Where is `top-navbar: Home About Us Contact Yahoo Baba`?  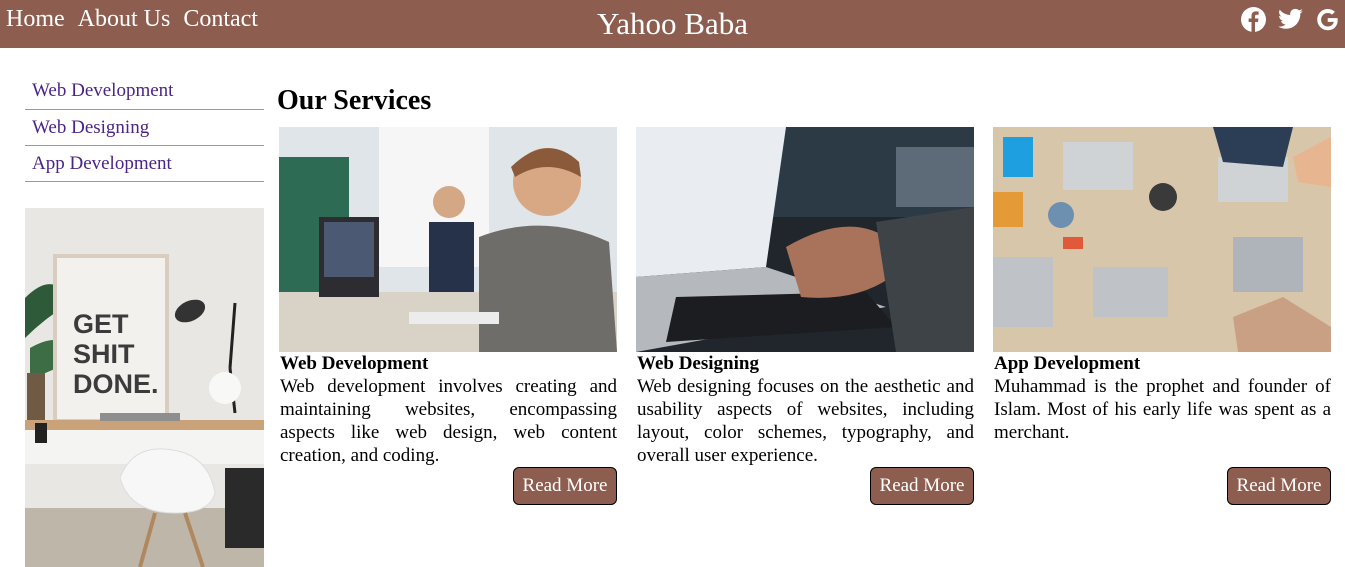 top-navbar: Home About Us Contact Yahoo Baba is located at coordinates (672, 24).